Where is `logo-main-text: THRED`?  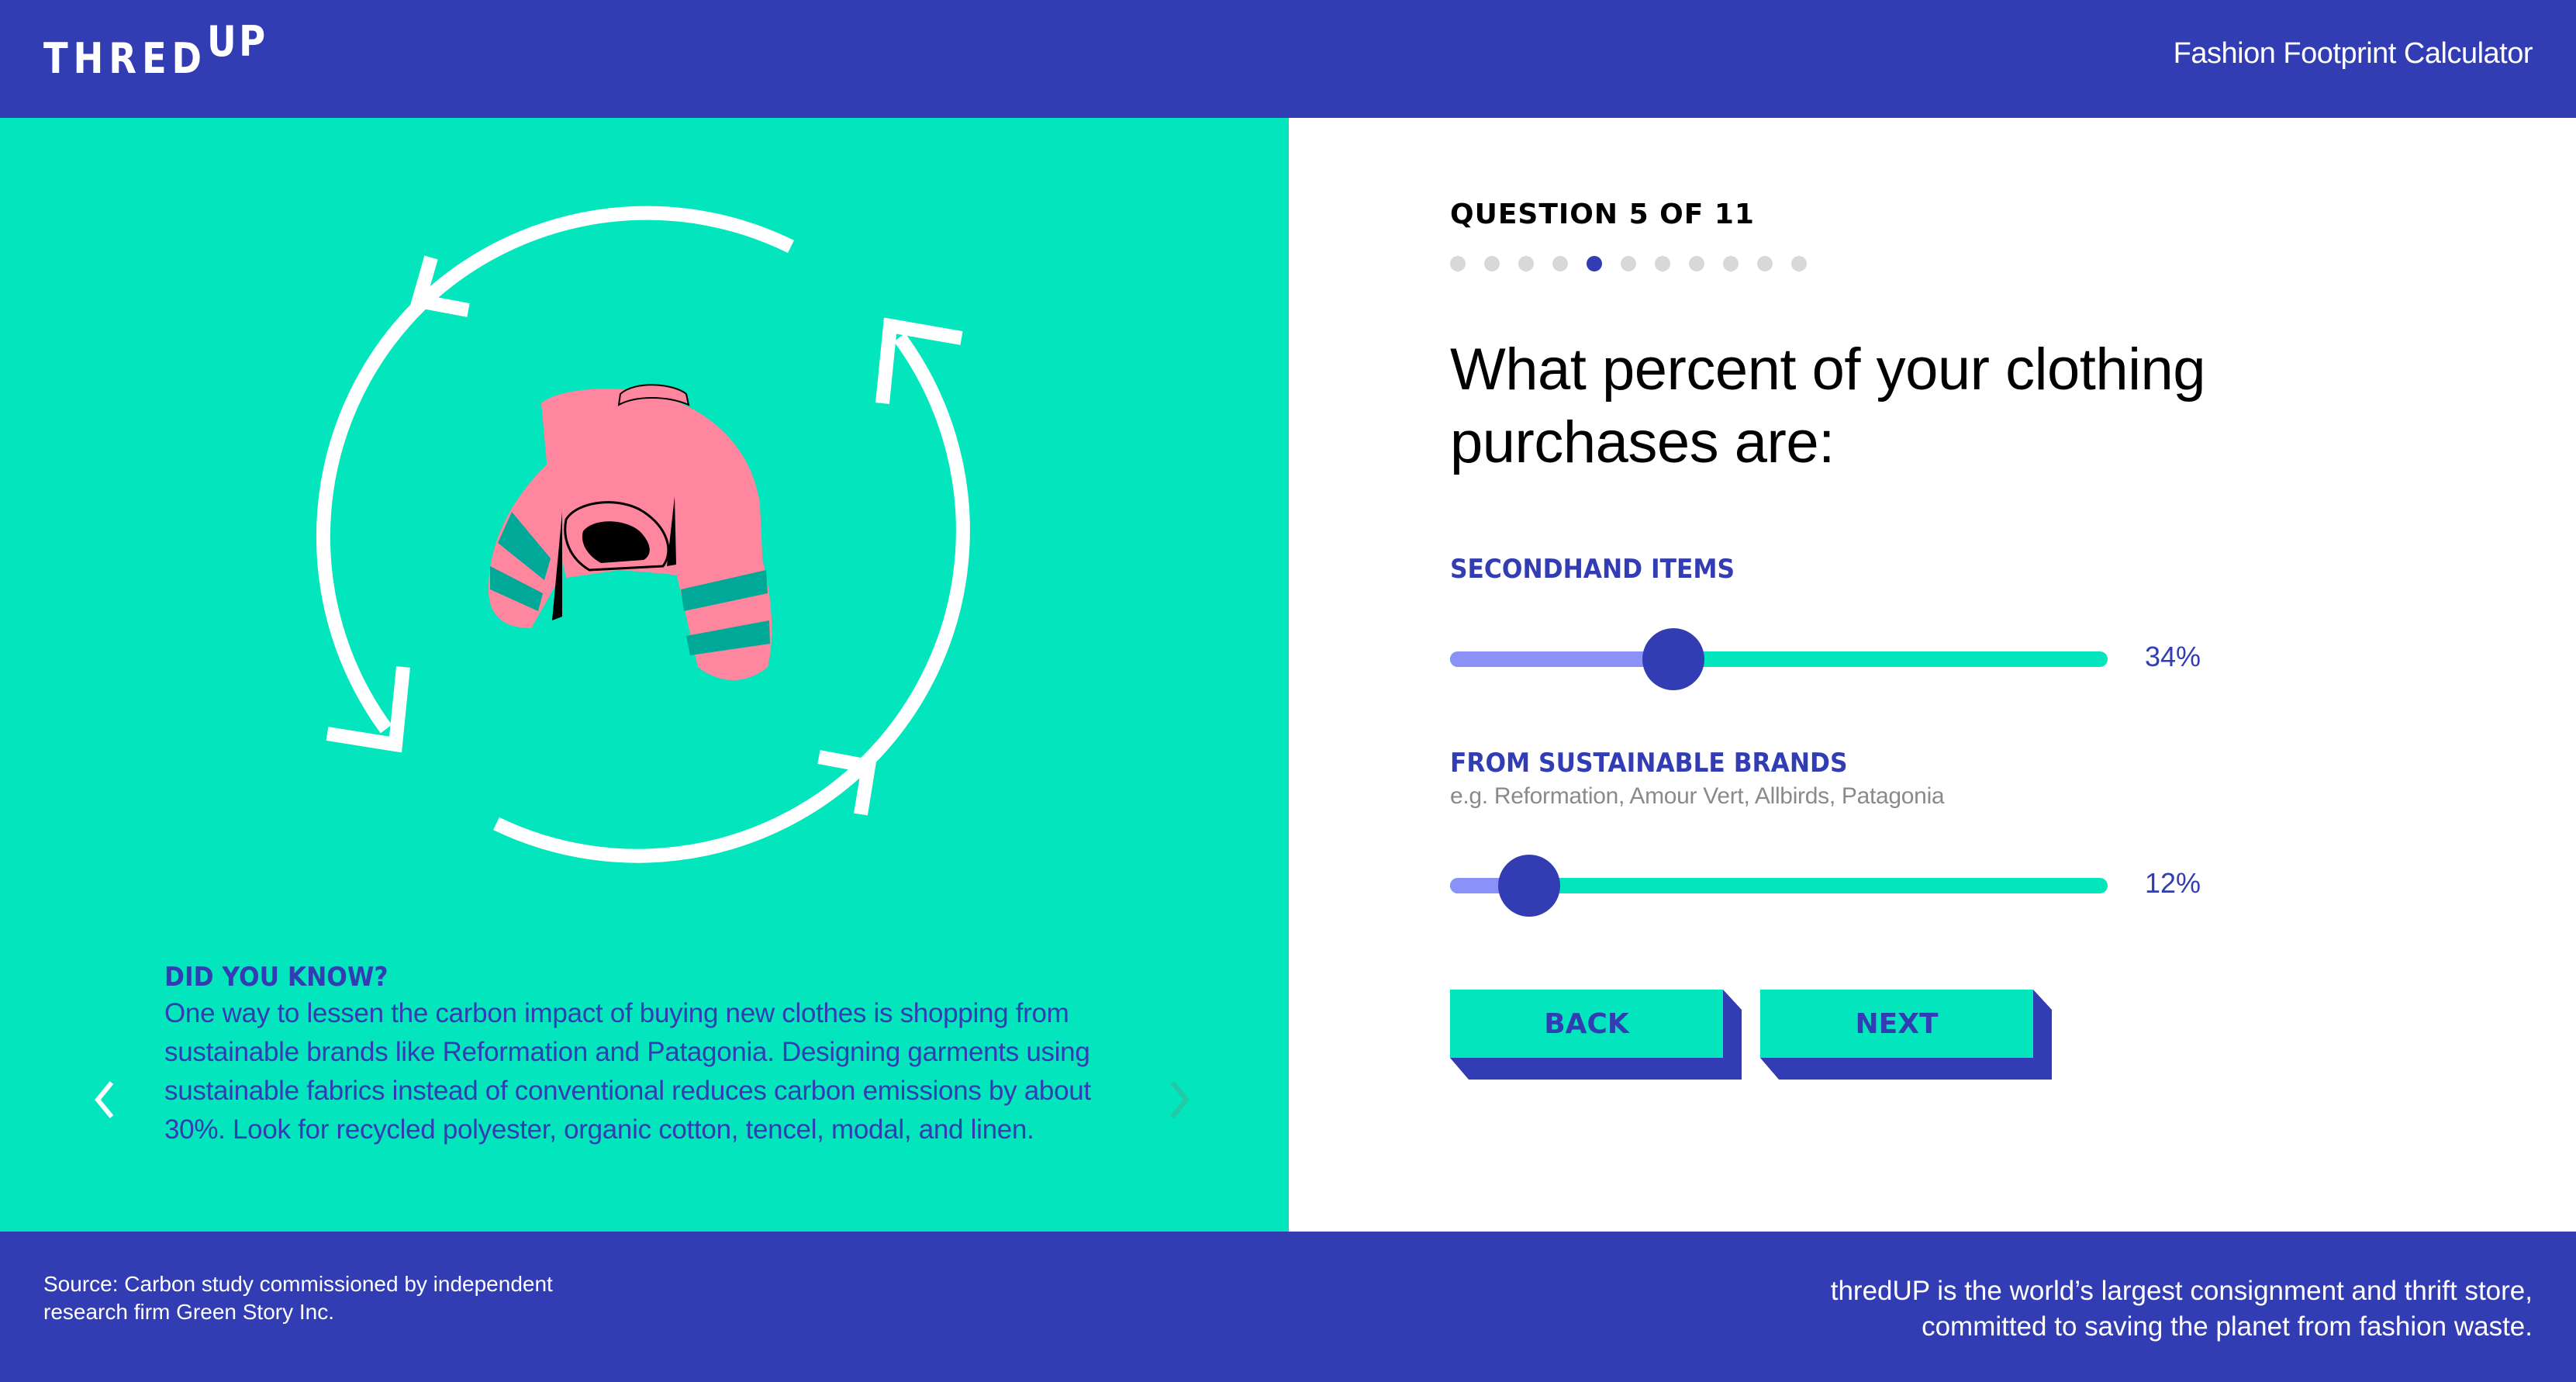 logo-main-text: THRED is located at coordinates (125, 58).